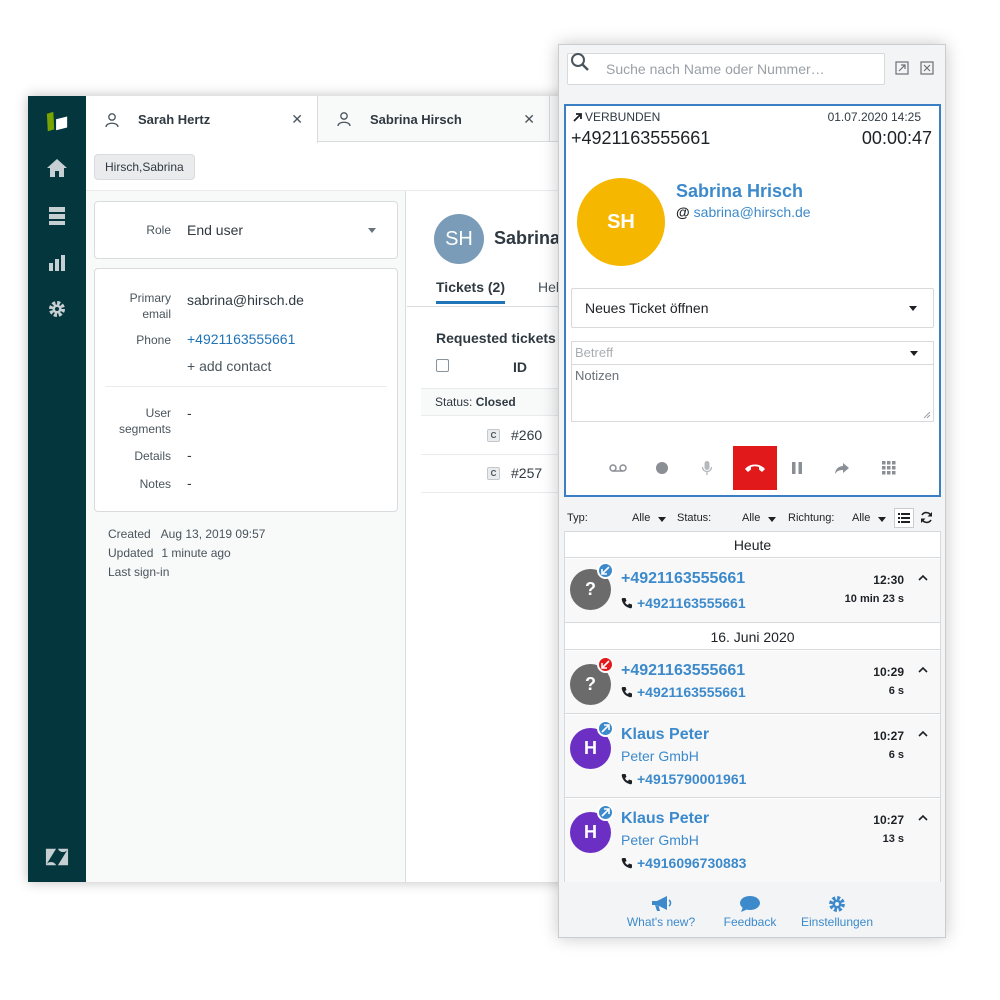 The width and height of the screenshot is (1000, 1000). Describe the element at coordinates (811, 518) in the screenshot. I see `direction-filter-label: Richtung:` at that location.